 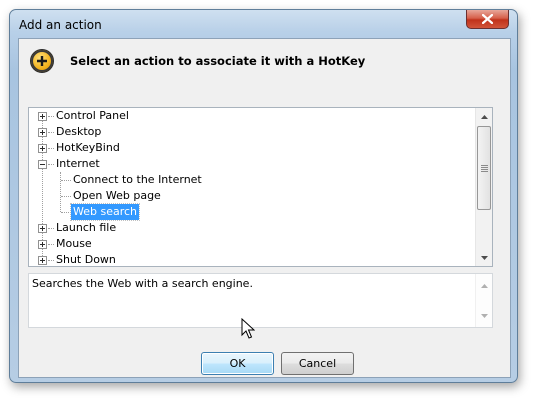 I want to click on tree-item-hotkeybind: HotKeyBind, so click(x=249, y=148).